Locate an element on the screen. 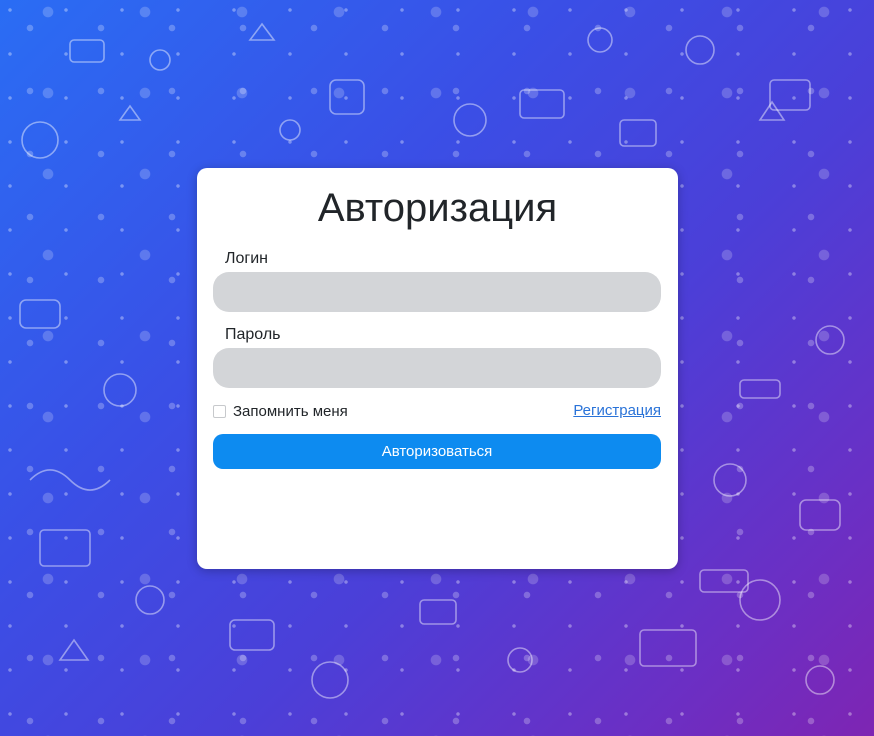 This screenshot has width=874, height=736. register-link: Регистрация is located at coordinates (617, 410).